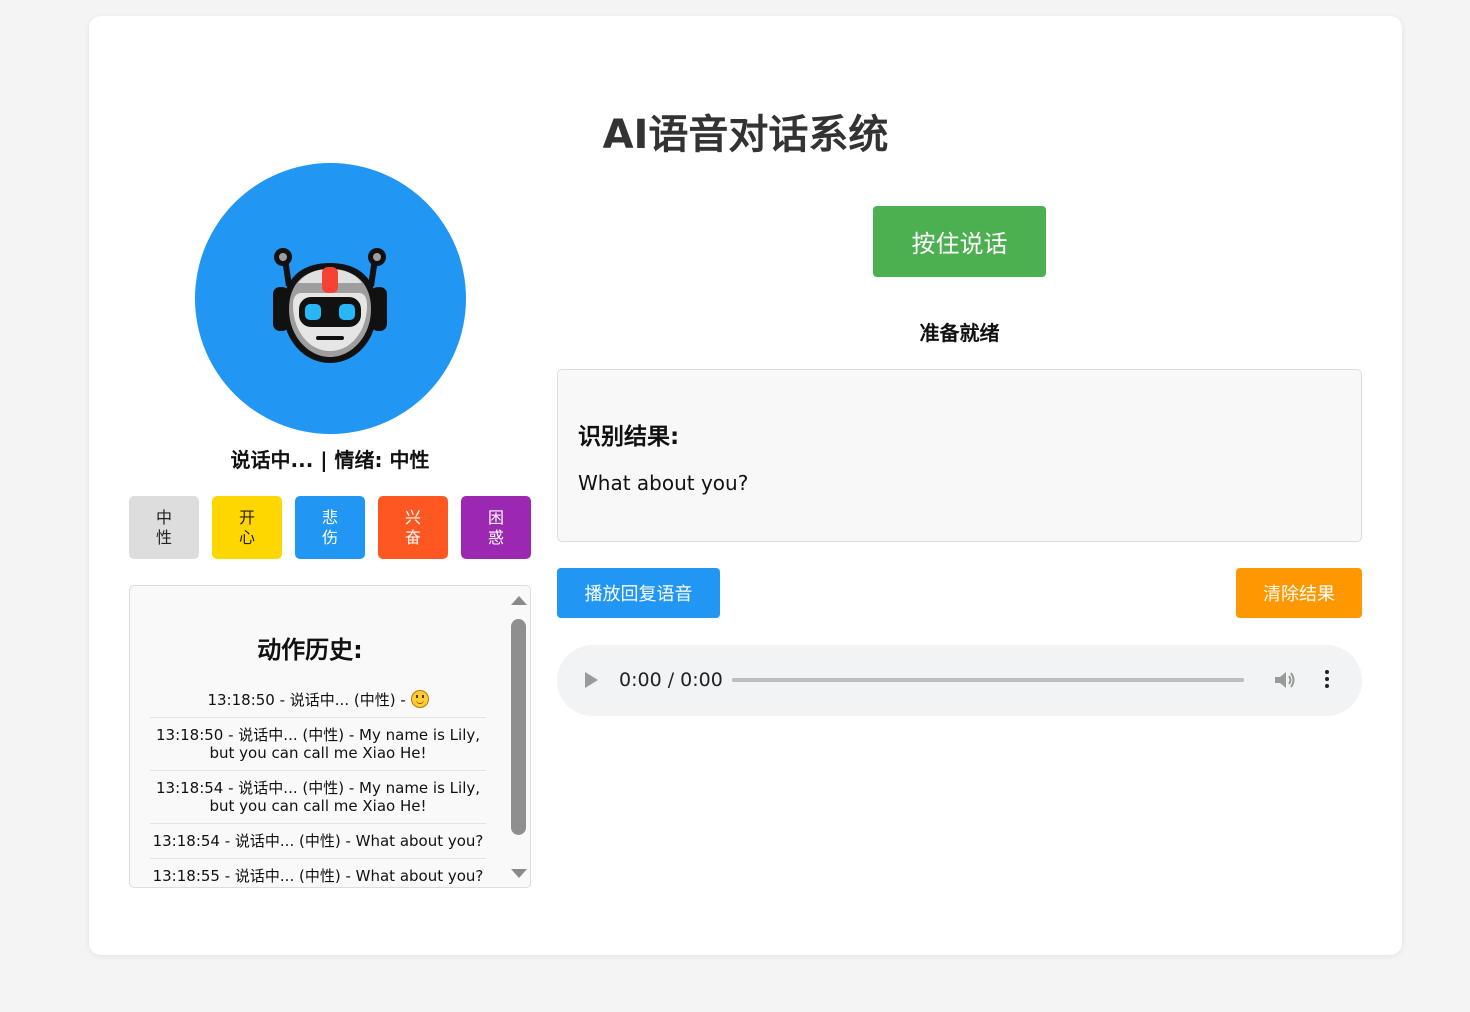 The width and height of the screenshot is (1470, 1012). What do you see at coordinates (318, 873) in the screenshot?
I see `history-item: 13:18:55 - 说话中... (中性) - What about you?` at bounding box center [318, 873].